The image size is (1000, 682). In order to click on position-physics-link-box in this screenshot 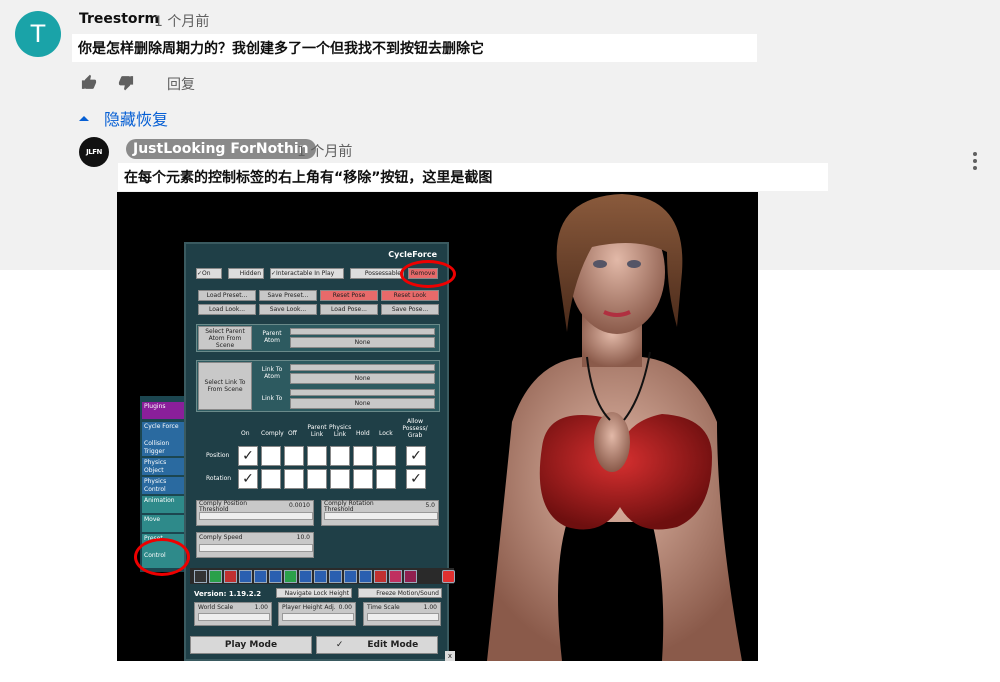, I will do `click(340, 456)`.